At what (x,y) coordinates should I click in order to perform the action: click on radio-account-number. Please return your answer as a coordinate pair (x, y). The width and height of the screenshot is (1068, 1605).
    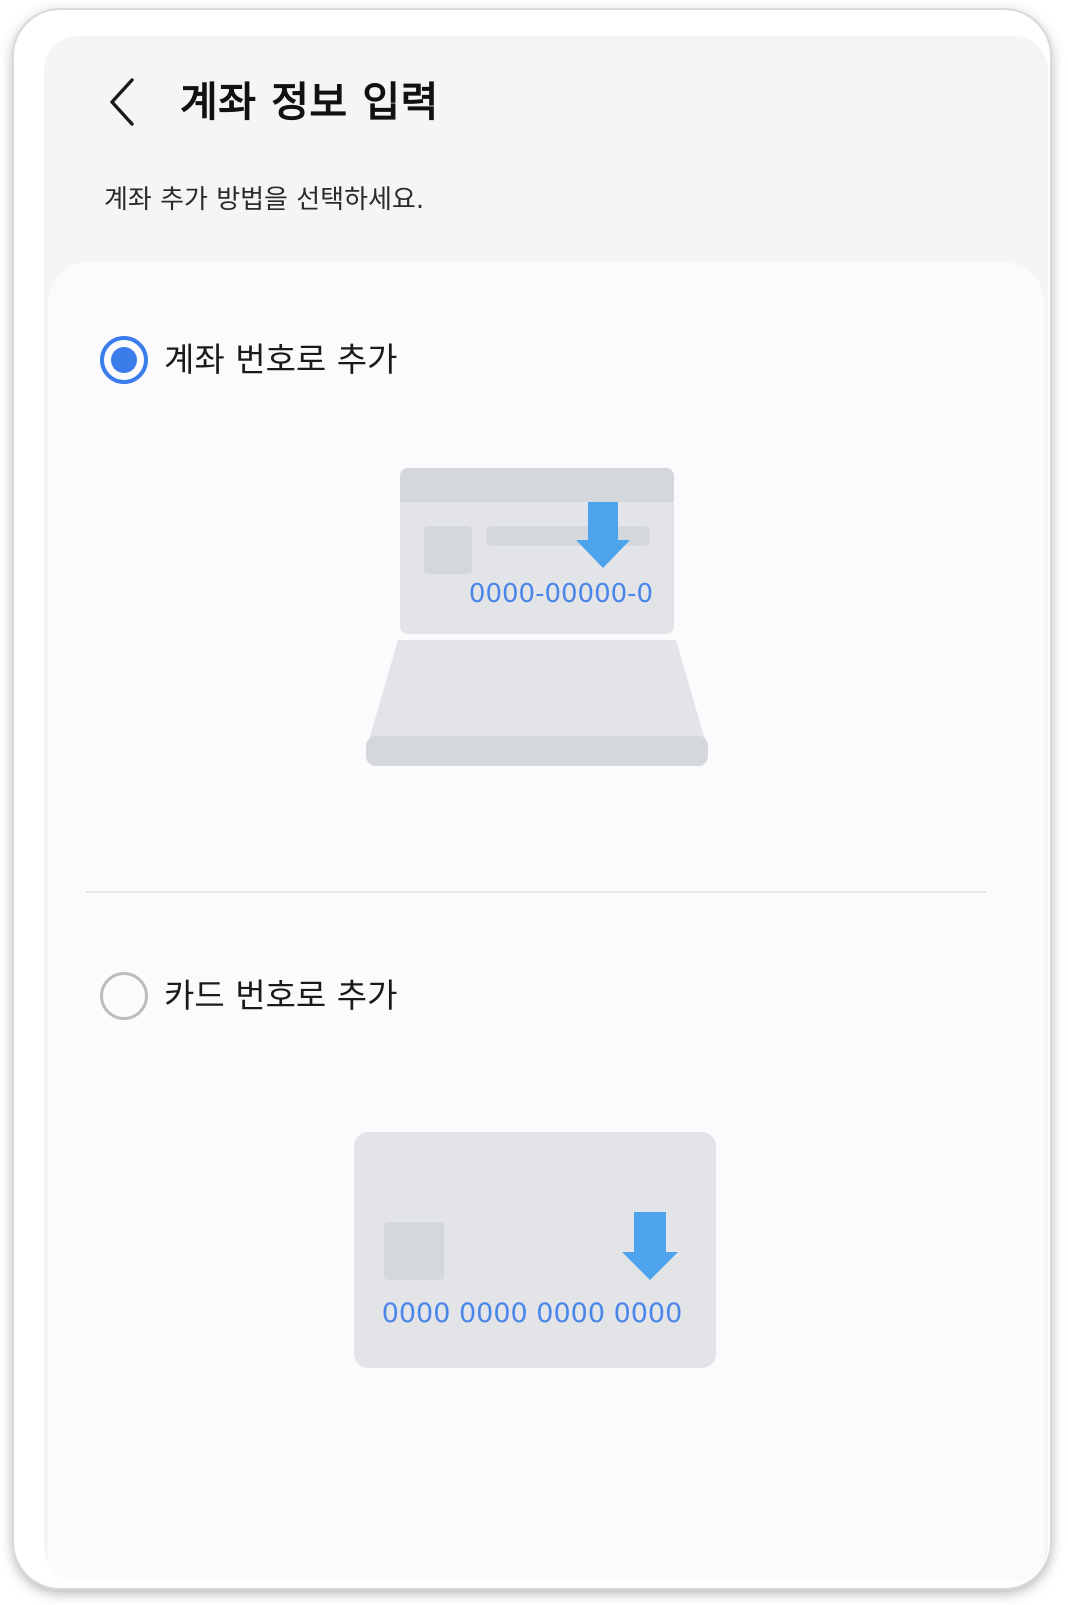
    Looking at the image, I should click on (124, 360).